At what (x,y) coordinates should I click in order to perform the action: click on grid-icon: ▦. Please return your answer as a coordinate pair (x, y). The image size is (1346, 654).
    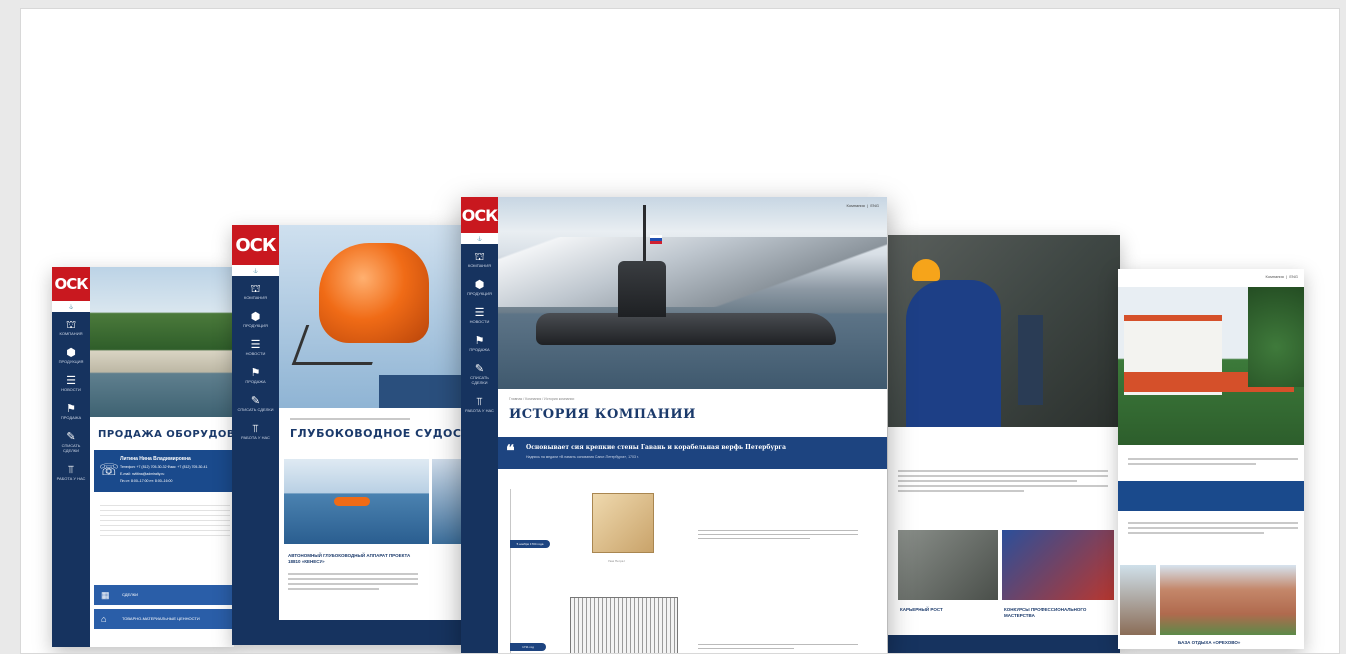
    Looking at the image, I should click on (105, 595).